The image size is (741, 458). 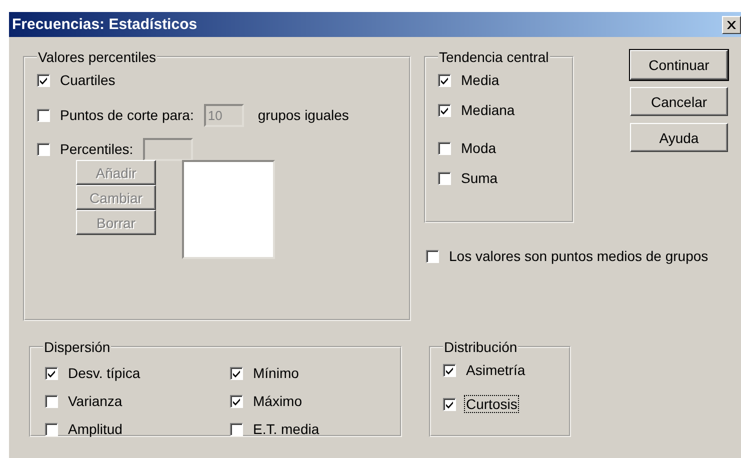 What do you see at coordinates (224, 115) in the screenshot?
I see `input-field: 10` at bounding box center [224, 115].